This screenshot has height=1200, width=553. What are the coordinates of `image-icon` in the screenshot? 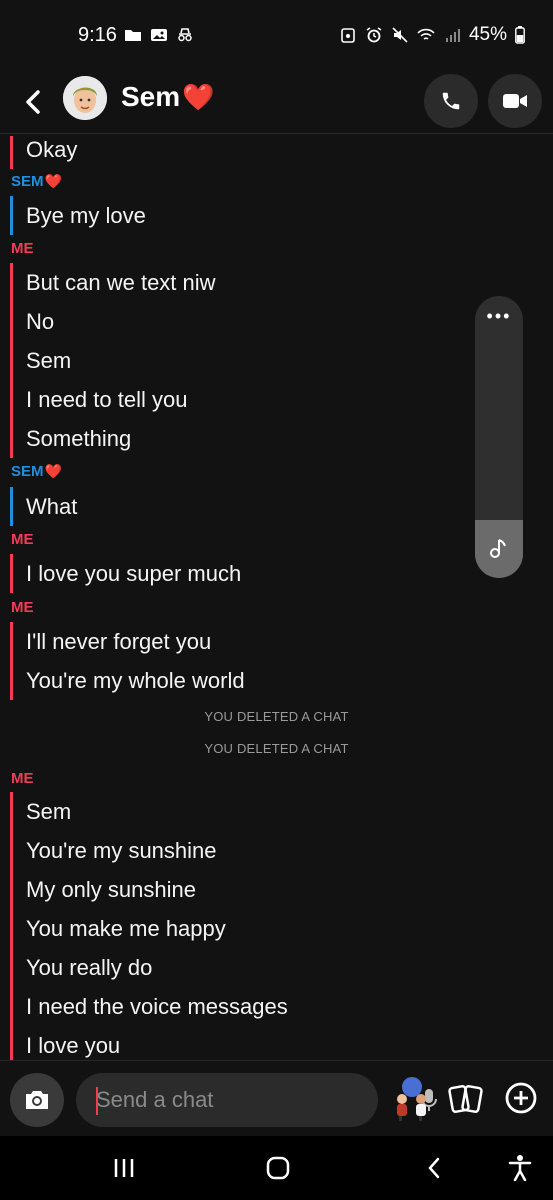 It's located at (159, 35).